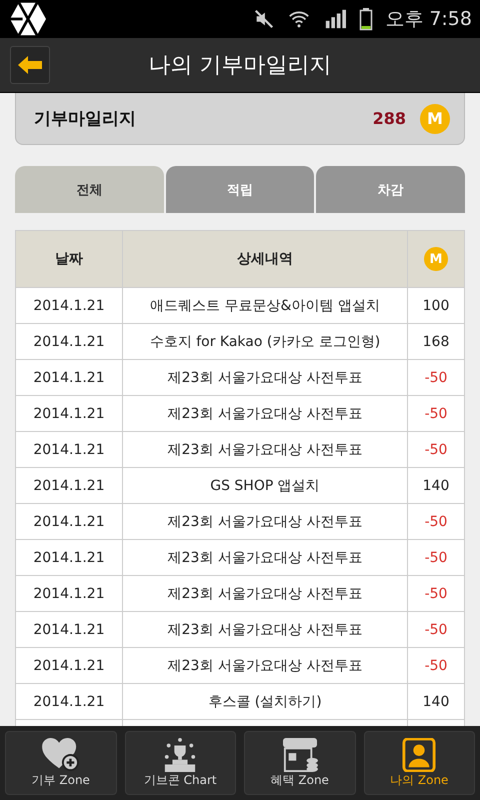 This screenshot has height=800, width=480. I want to click on column-header: 상세내역, so click(265, 259).